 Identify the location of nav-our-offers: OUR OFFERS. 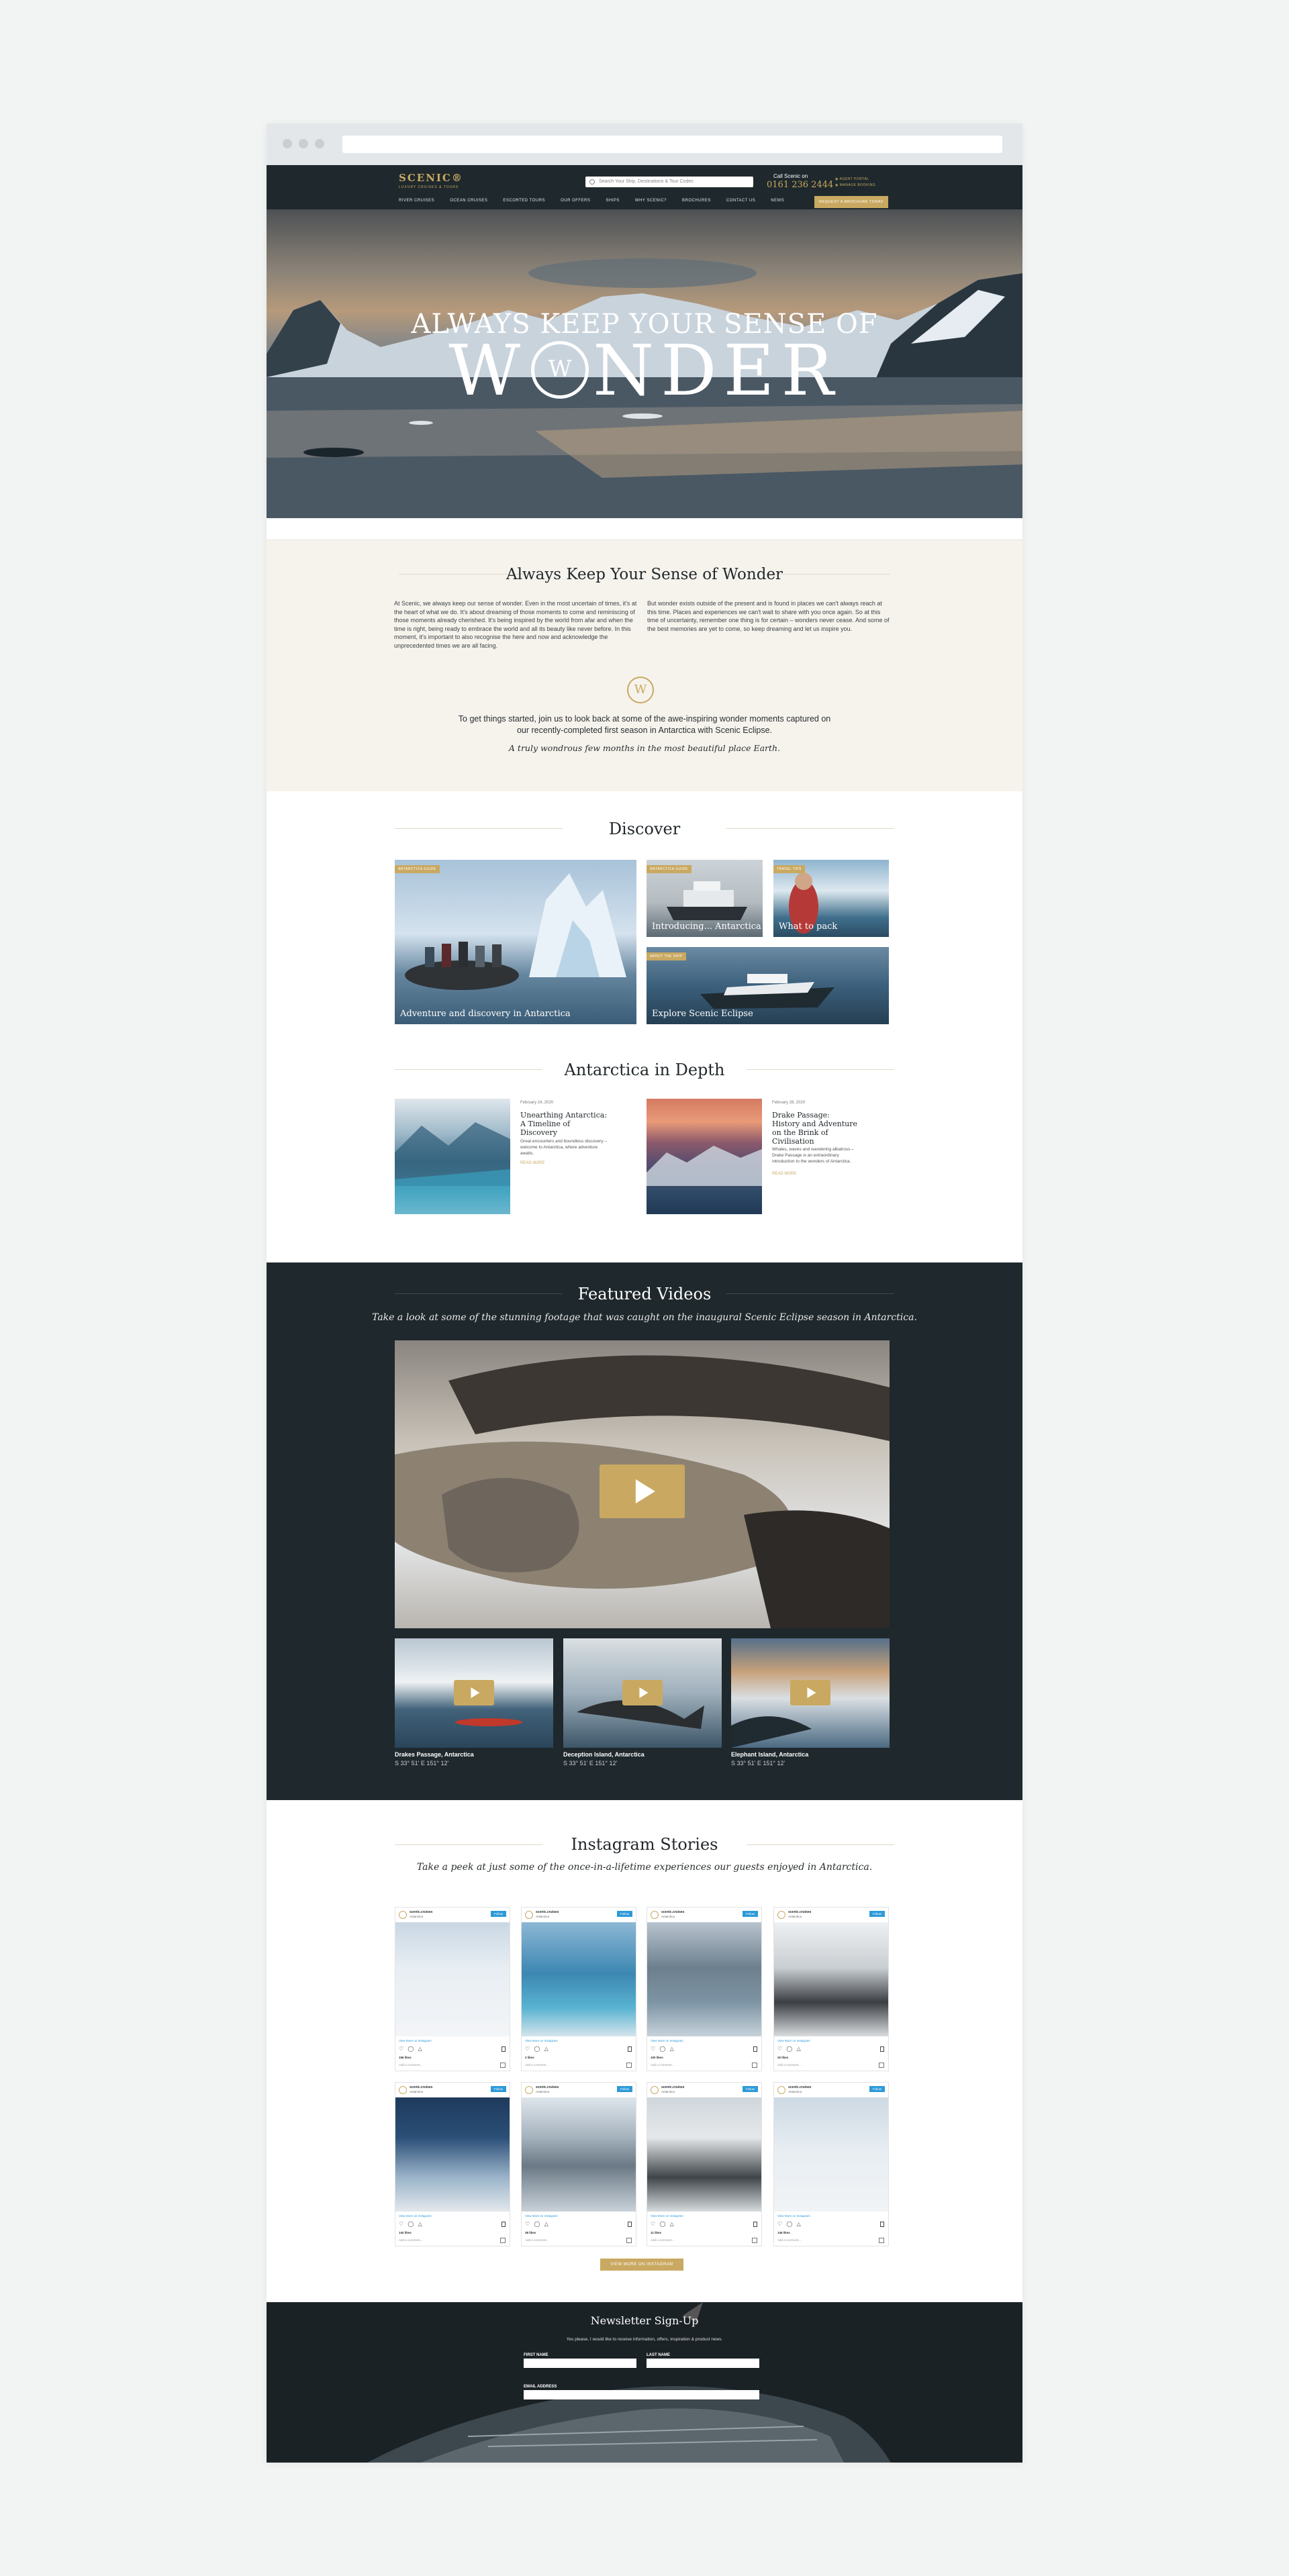
(575, 201).